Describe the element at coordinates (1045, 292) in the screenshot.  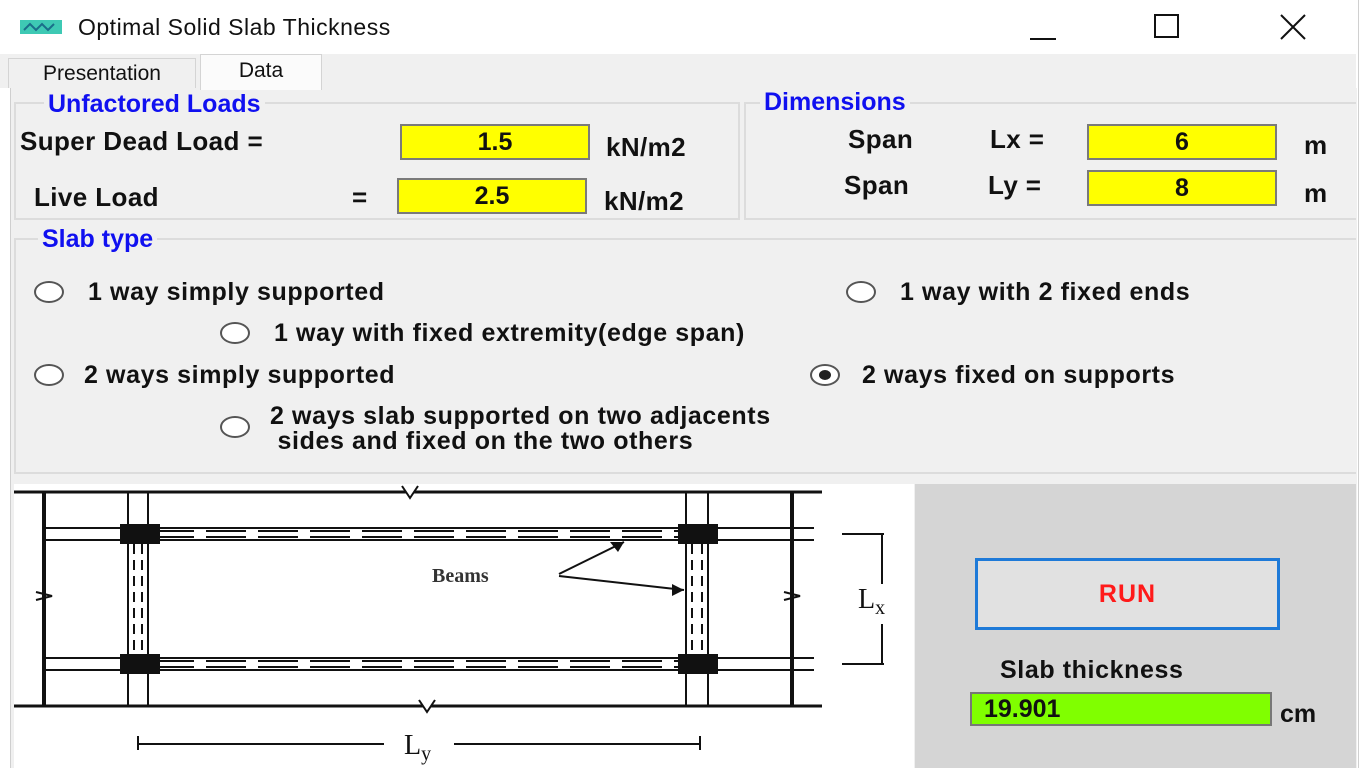
I see `option-1way-2-fixed-ends-label: 1 way with 2 fixed ends` at that location.